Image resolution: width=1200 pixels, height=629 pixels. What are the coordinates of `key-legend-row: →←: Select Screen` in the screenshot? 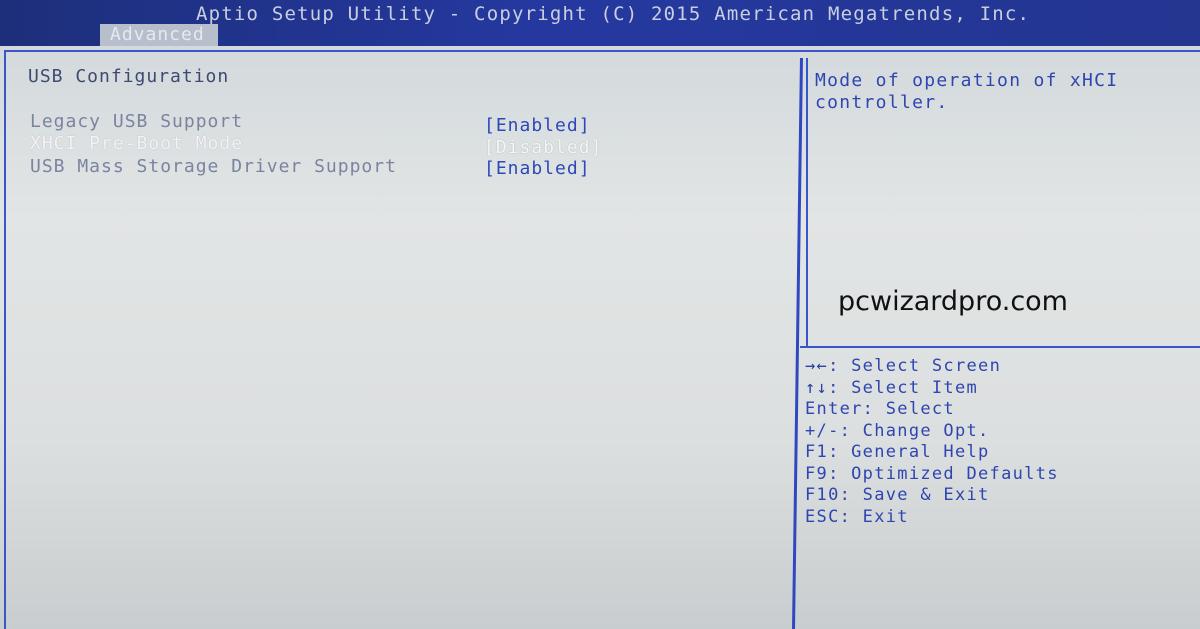 It's located at (932, 367).